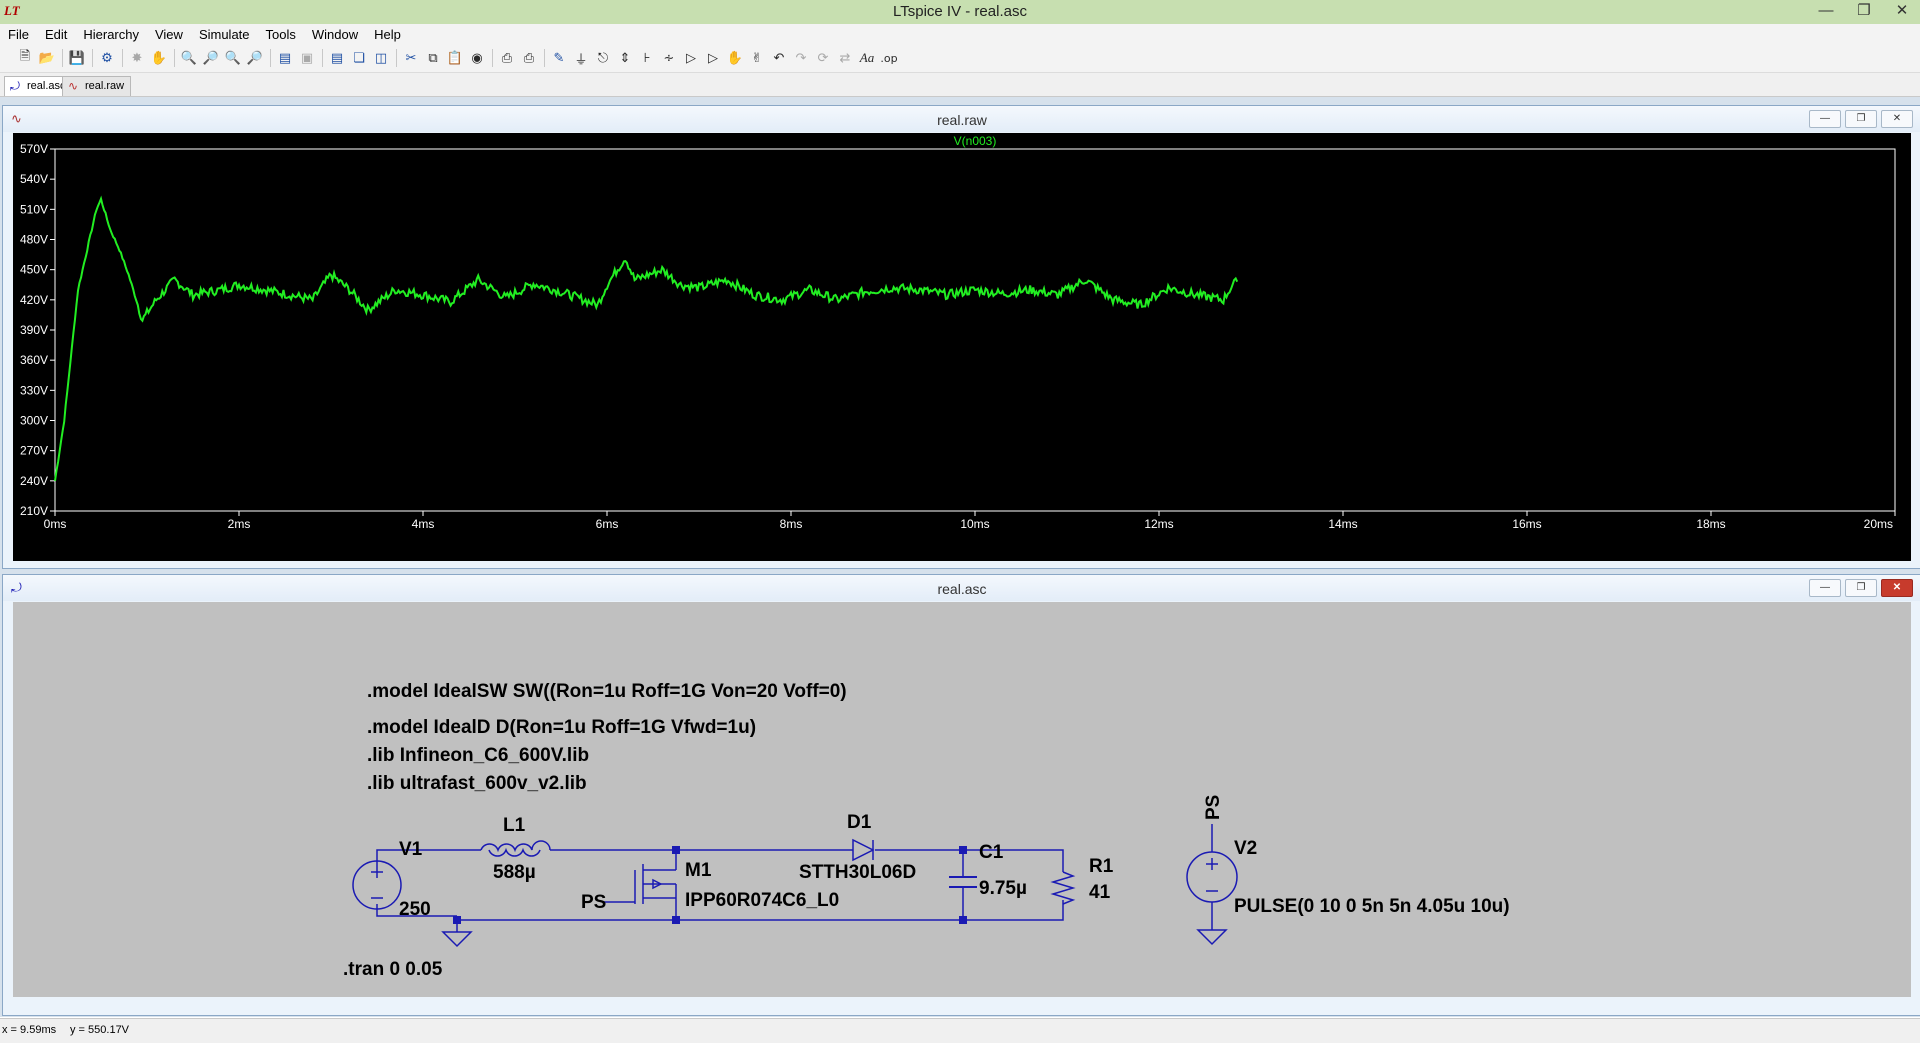  What do you see at coordinates (159, 58) in the screenshot?
I see `pan-icon: ✋` at bounding box center [159, 58].